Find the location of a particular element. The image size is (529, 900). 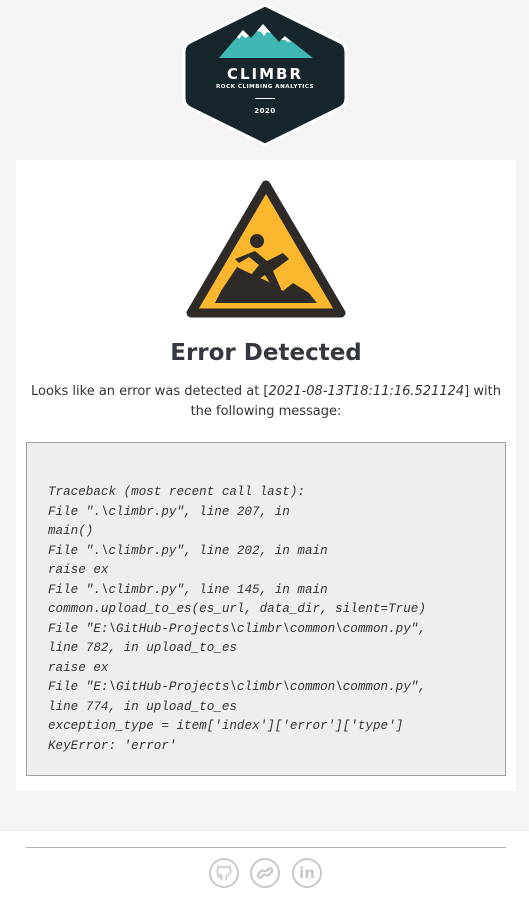

warning-slip-icon is located at coordinates (266, 250).